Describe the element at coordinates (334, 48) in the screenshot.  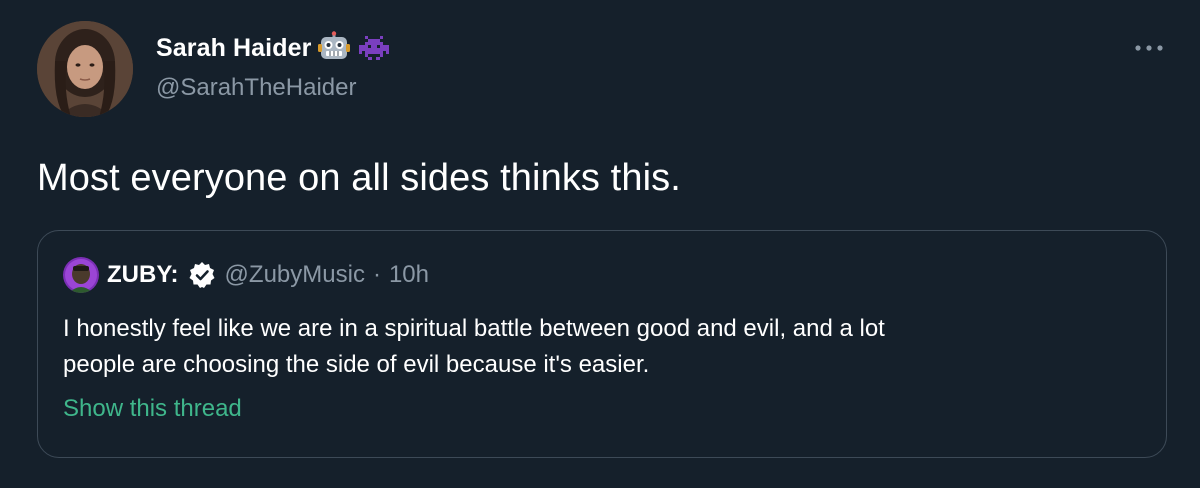
I see `robot-emoji-icon` at that location.